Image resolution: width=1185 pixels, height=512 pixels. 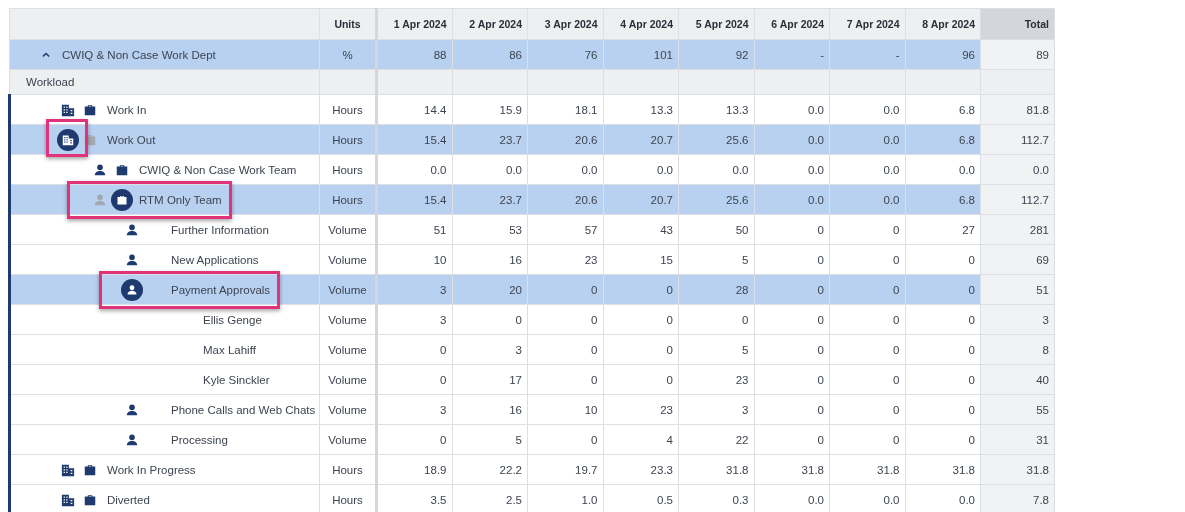 I want to click on table-cell: 22, so click(x=716, y=439).